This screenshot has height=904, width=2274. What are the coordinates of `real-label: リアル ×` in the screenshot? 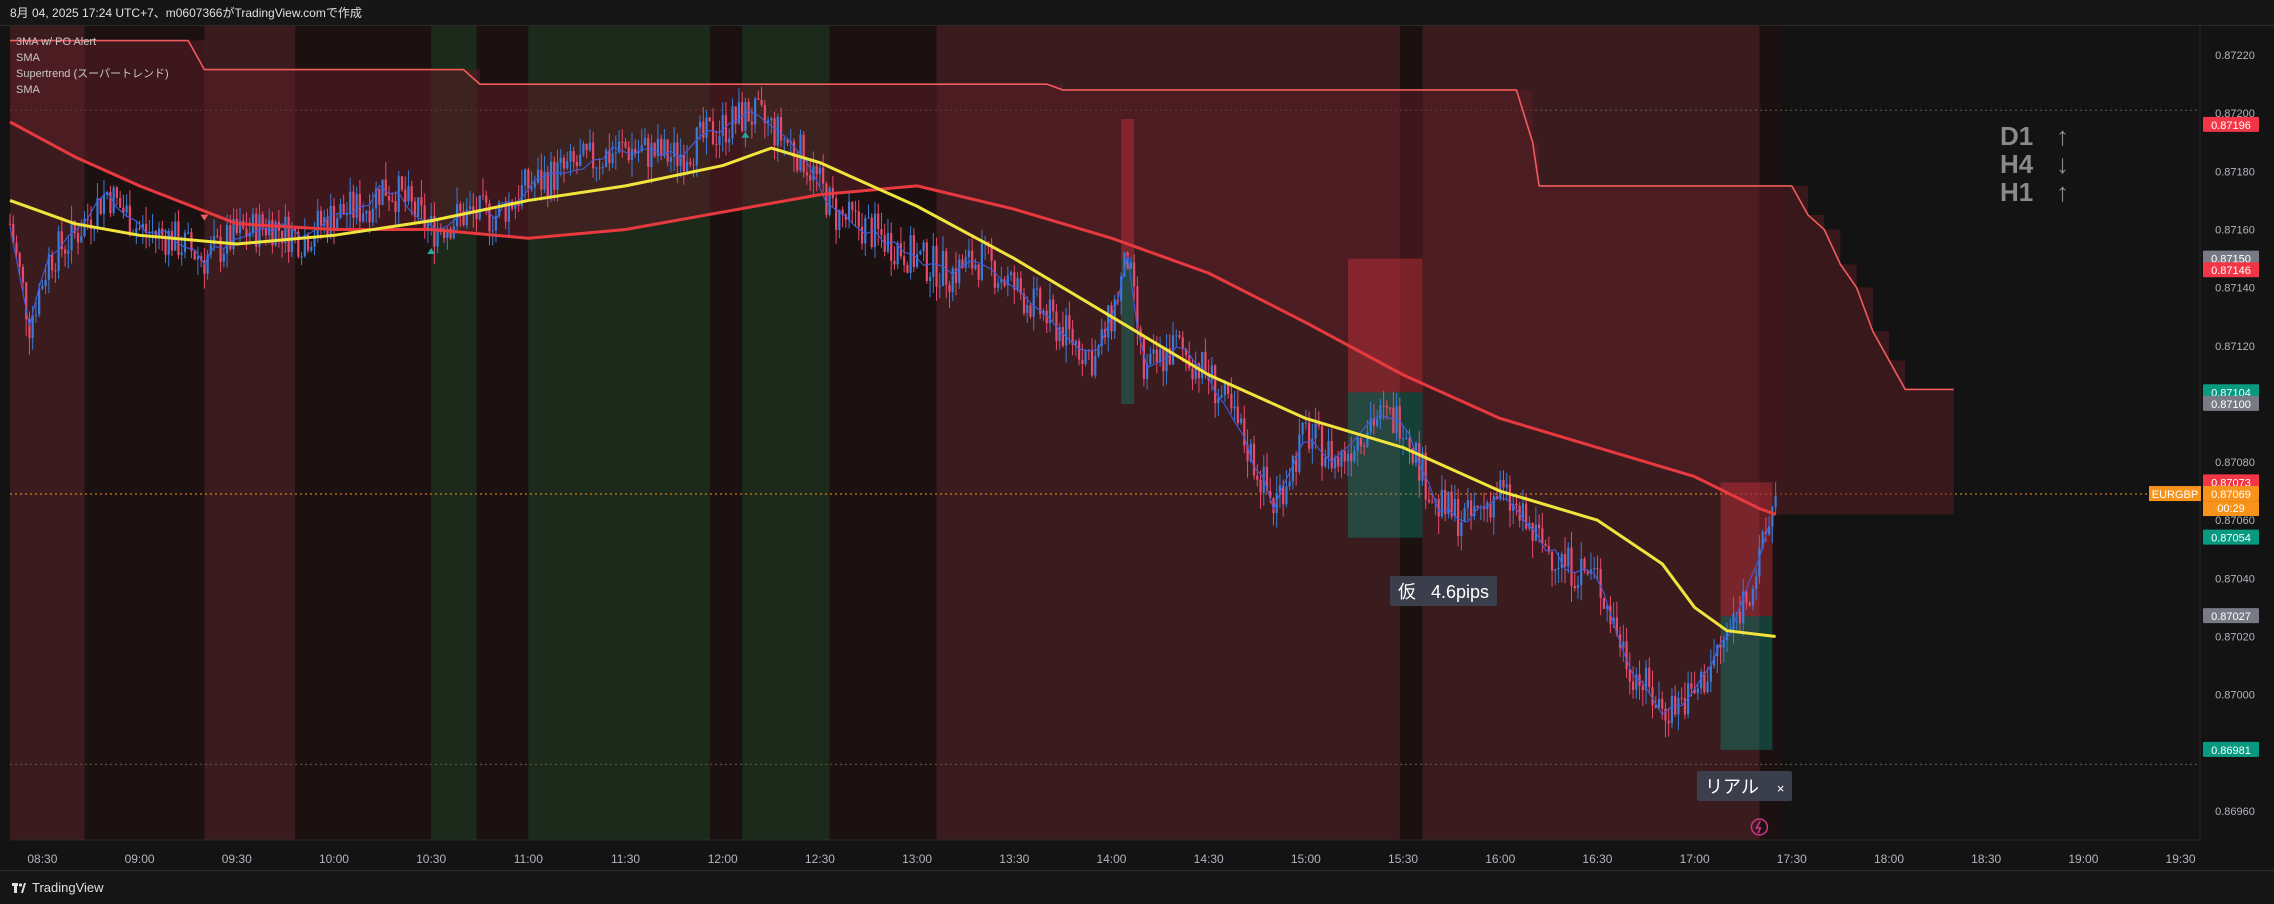 It's located at (1745, 786).